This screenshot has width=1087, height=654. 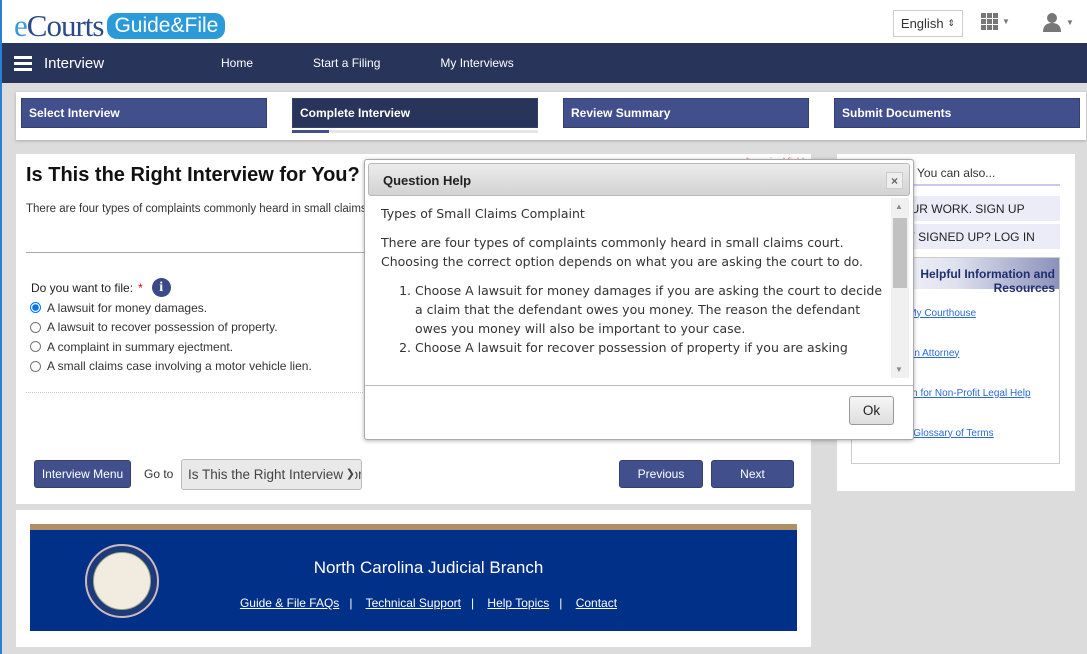 I want to click on question-text: Do you want to file:, so click(x=82, y=287).